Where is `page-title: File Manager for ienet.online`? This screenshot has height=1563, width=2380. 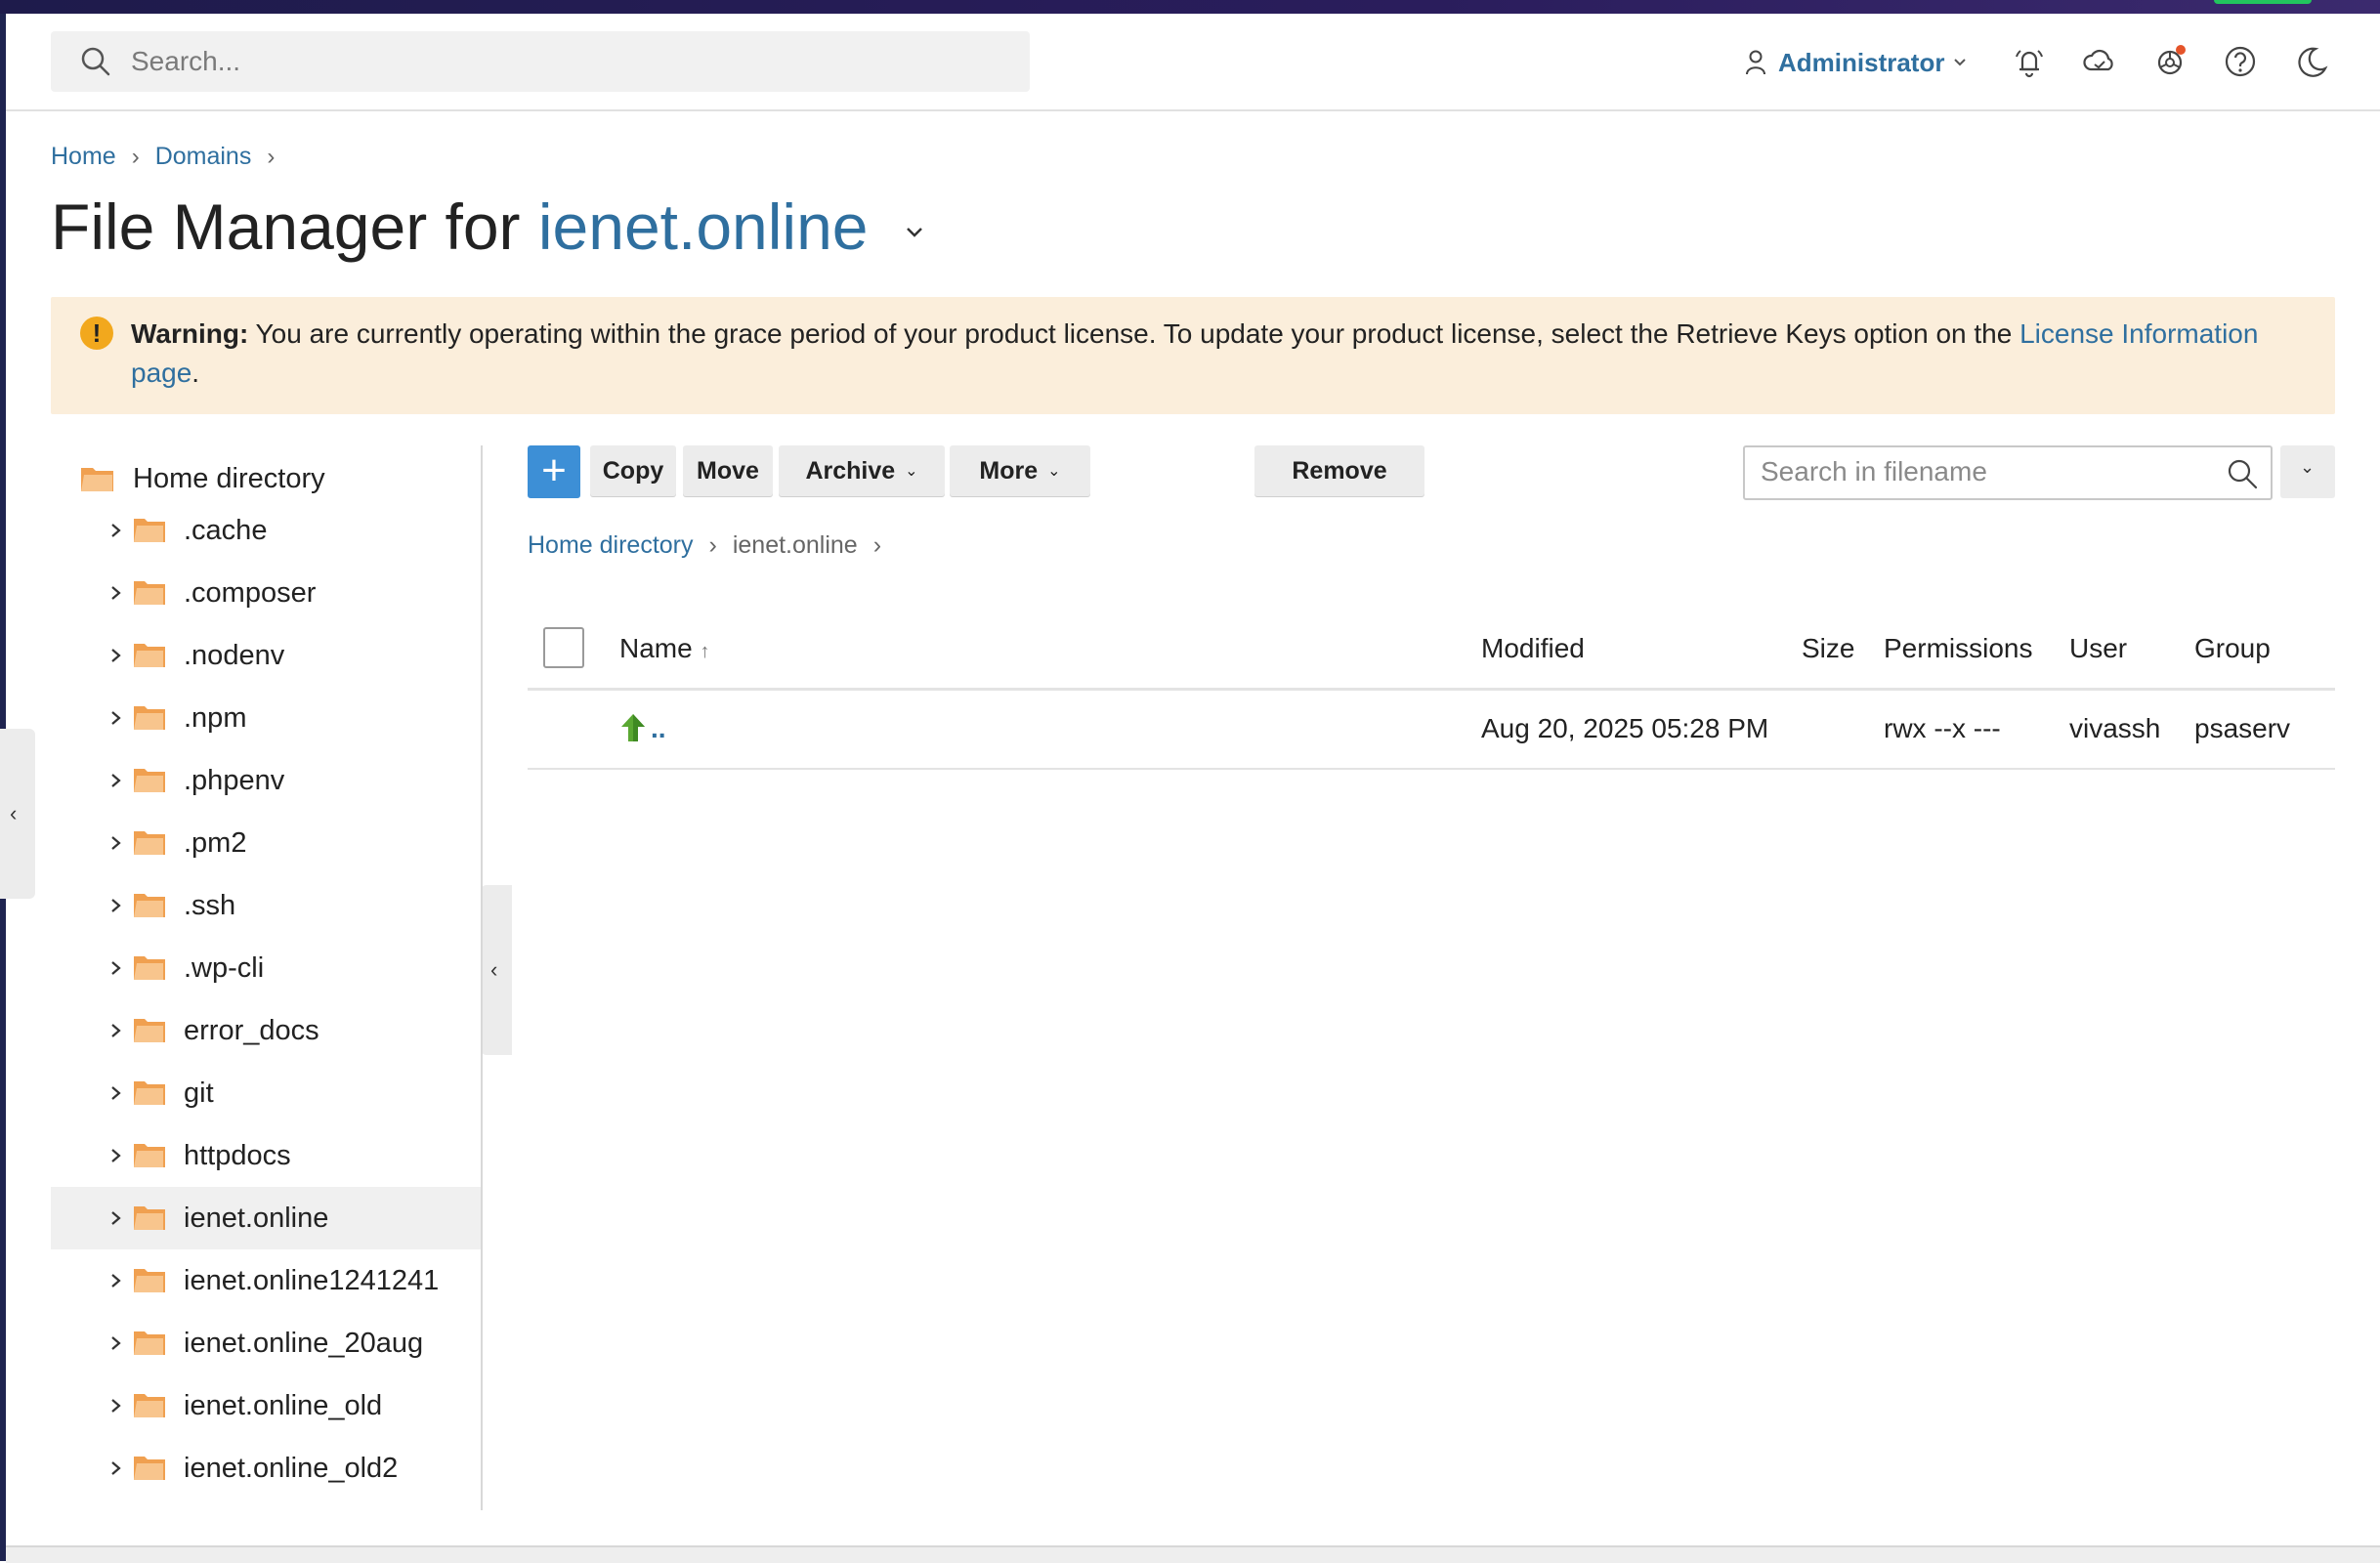
page-title: File Manager for ienet.online is located at coordinates (487, 227).